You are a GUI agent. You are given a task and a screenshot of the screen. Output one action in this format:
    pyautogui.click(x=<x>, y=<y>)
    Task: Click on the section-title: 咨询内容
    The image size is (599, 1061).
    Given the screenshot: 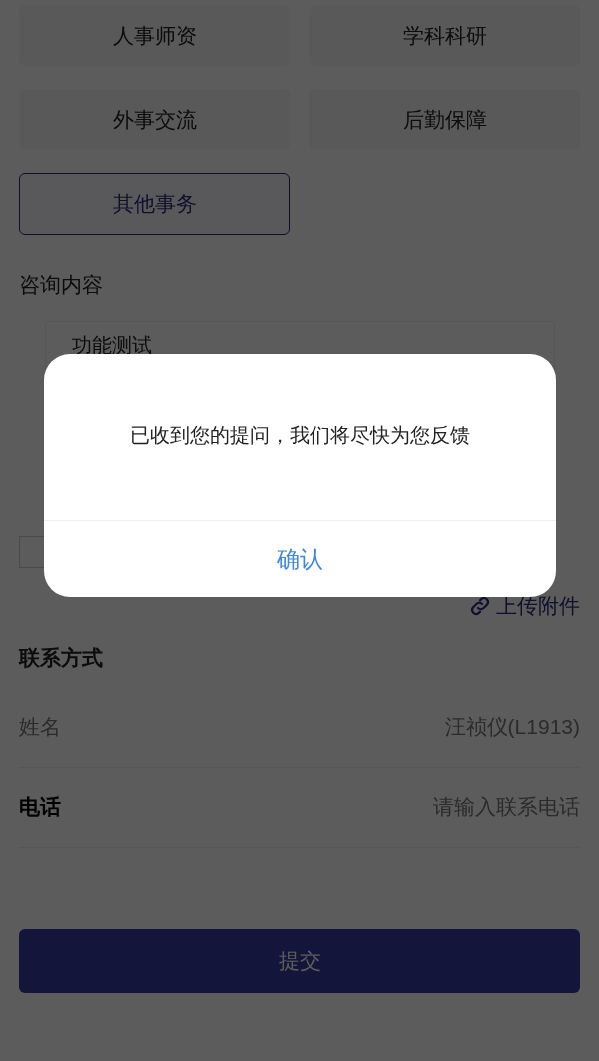 What is the action you would take?
    pyautogui.click(x=61, y=285)
    